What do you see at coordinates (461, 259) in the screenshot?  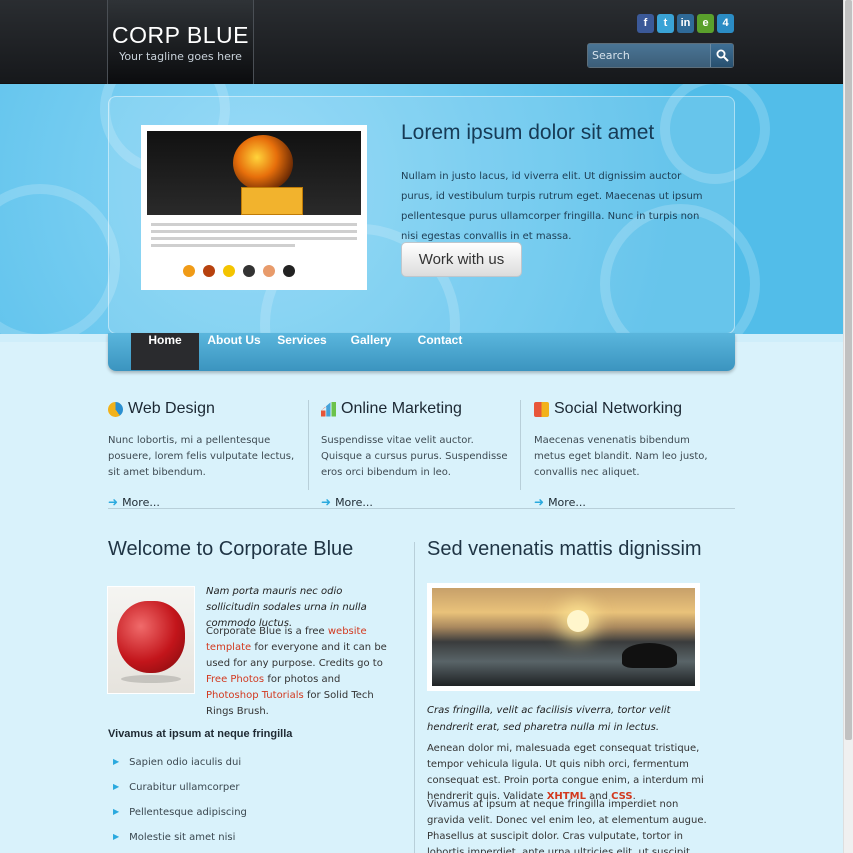 I see `work-with-us-button: Work with us` at bounding box center [461, 259].